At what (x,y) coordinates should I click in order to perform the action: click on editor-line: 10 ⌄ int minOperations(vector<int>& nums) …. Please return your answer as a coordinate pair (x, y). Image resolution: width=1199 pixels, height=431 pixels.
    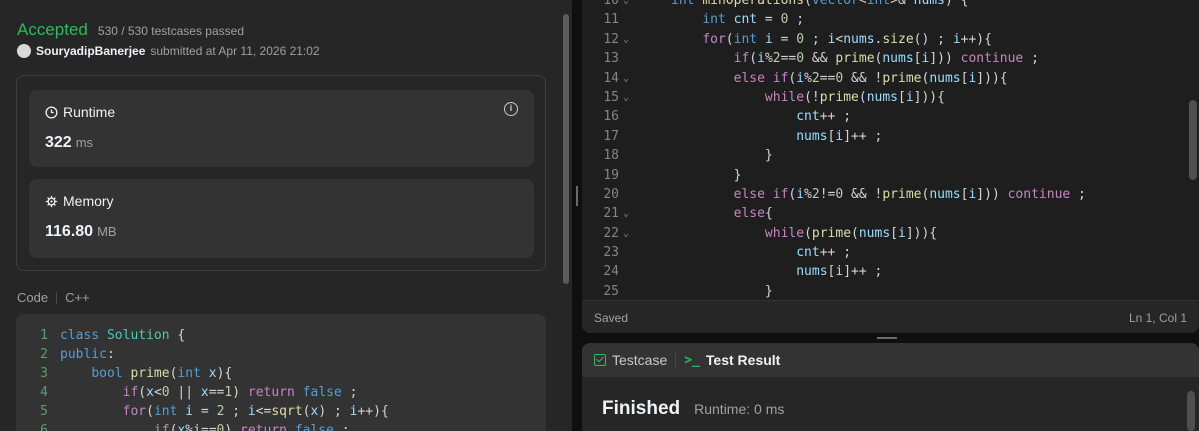
    Looking at the image, I should click on (834, 5).